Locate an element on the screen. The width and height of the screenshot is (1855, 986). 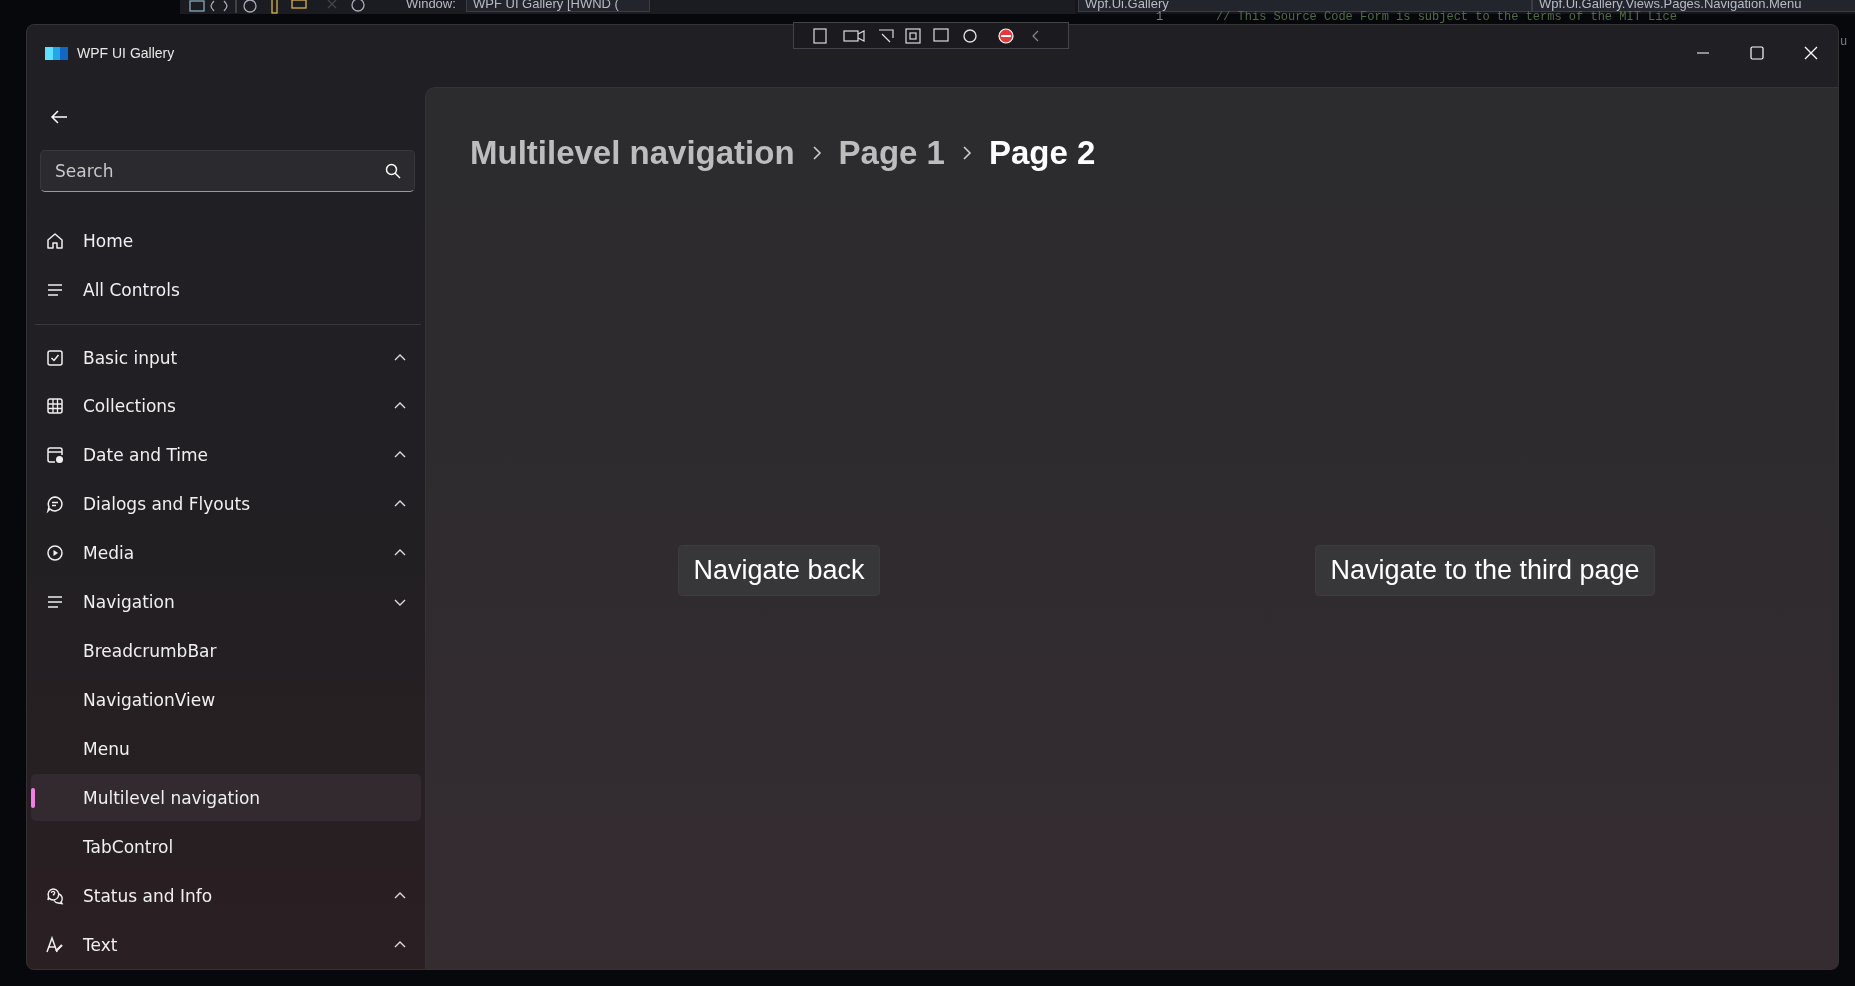
nav-item: All Controls is located at coordinates (226, 290).